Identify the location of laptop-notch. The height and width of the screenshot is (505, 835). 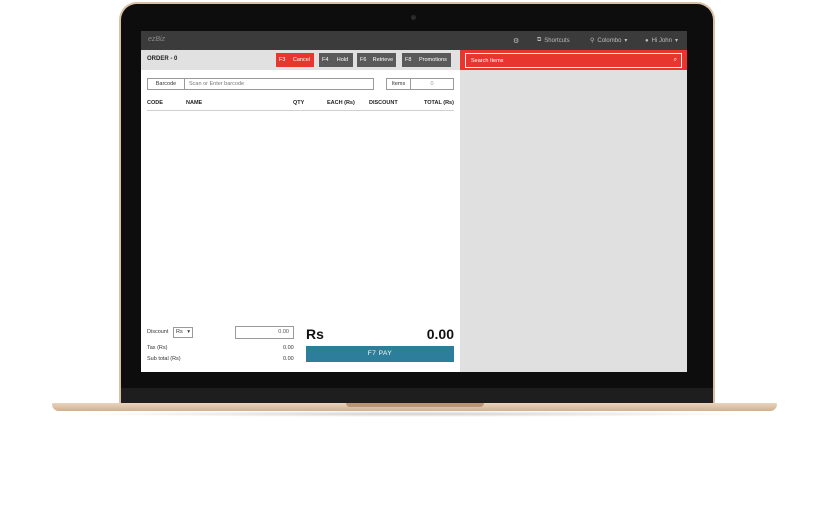
(415, 405).